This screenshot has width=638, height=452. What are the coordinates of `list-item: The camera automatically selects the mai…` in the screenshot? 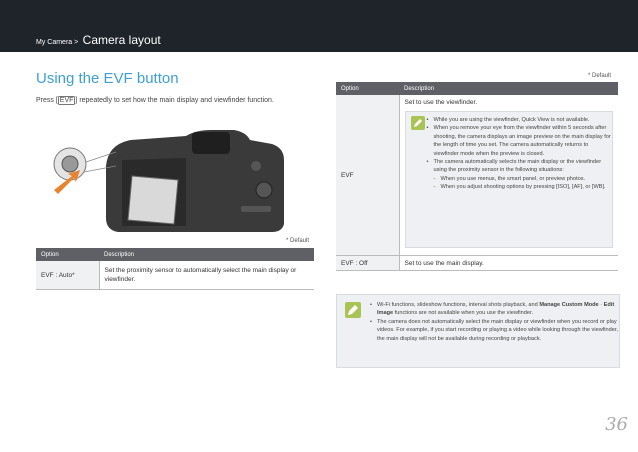 It's located at (520, 166).